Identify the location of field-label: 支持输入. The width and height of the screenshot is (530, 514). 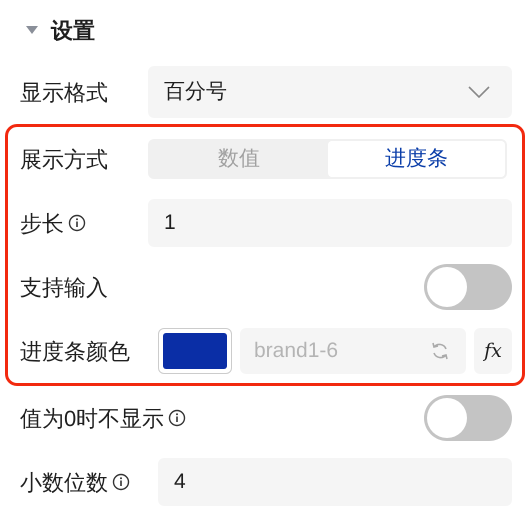
(64, 288).